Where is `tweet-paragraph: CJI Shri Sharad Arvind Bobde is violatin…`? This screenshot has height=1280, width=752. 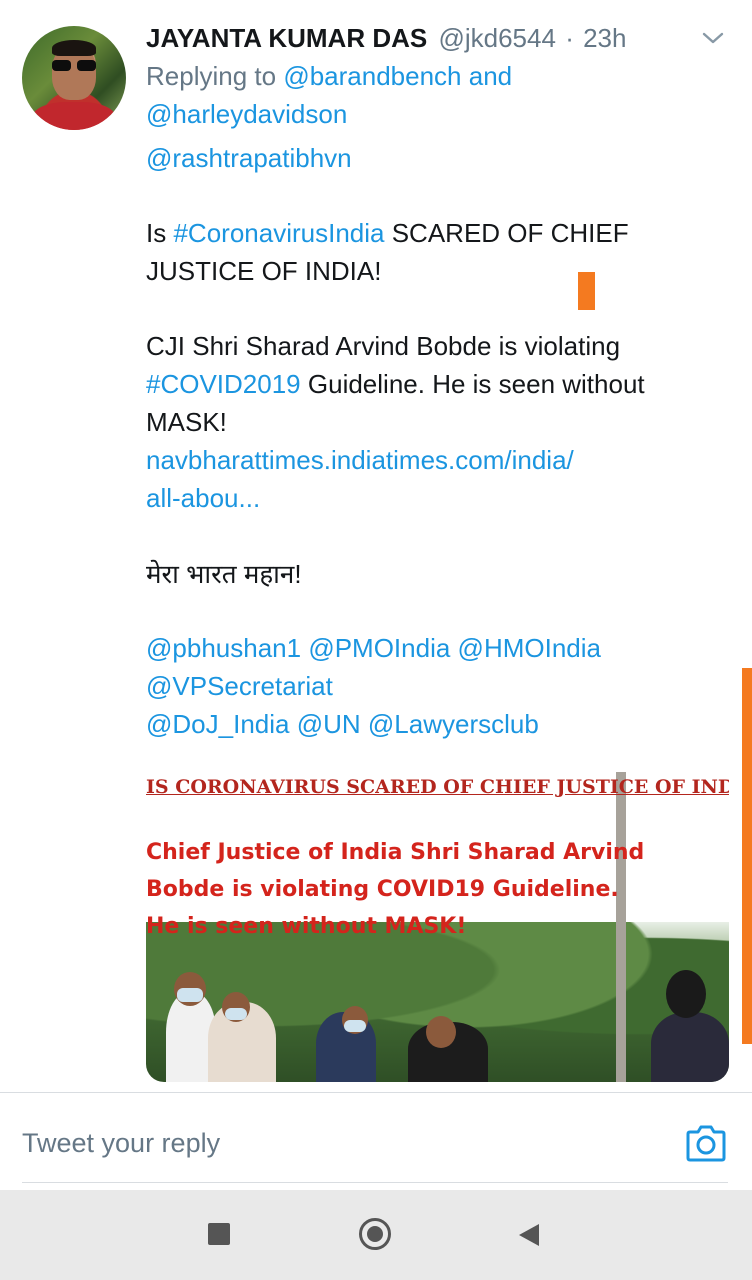
tweet-paragraph: CJI Shri Sharad Arvind Bobde is violatin… is located at coordinates (436, 422).